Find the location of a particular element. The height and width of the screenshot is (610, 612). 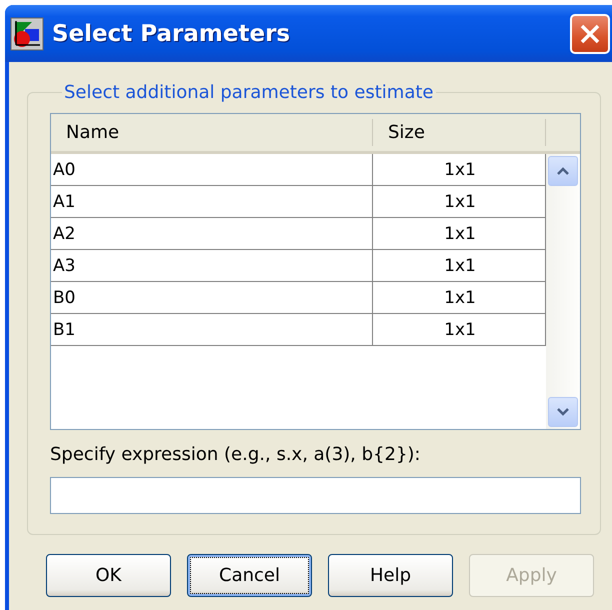

close-button is located at coordinates (590, 34).